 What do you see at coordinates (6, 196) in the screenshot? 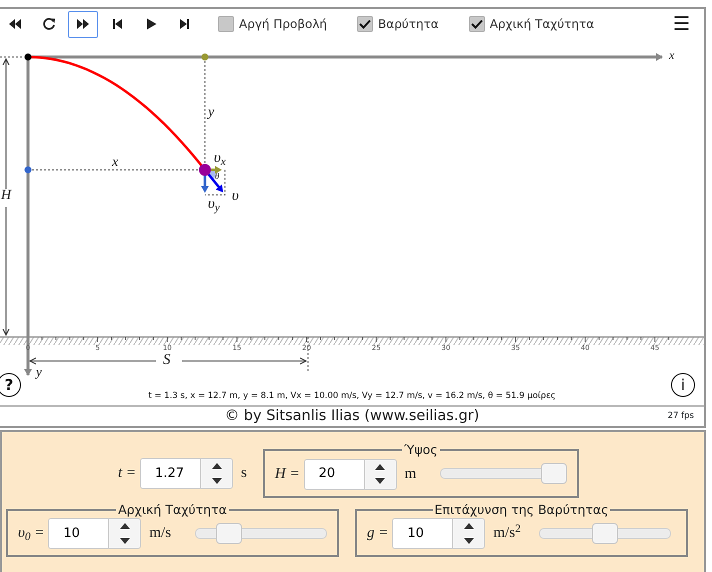
I see `axis-label: H` at bounding box center [6, 196].